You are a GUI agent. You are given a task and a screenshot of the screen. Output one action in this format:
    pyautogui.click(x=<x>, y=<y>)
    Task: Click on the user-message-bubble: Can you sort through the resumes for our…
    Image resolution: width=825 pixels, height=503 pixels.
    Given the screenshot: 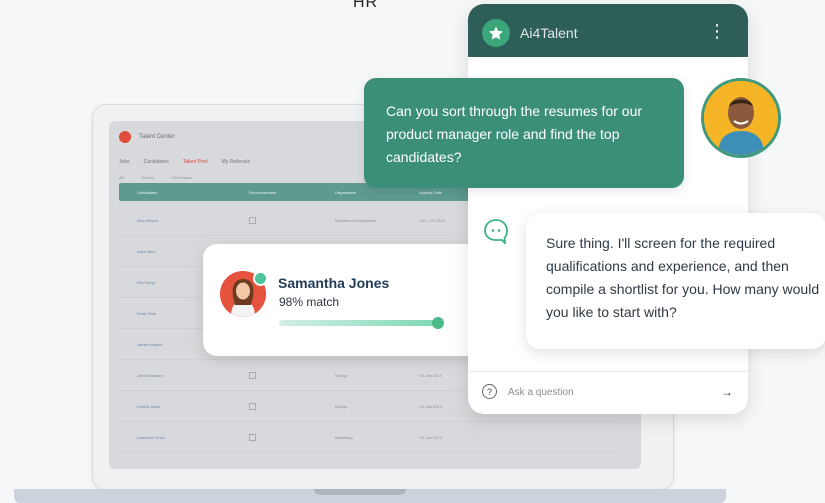 What is the action you would take?
    pyautogui.click(x=524, y=133)
    